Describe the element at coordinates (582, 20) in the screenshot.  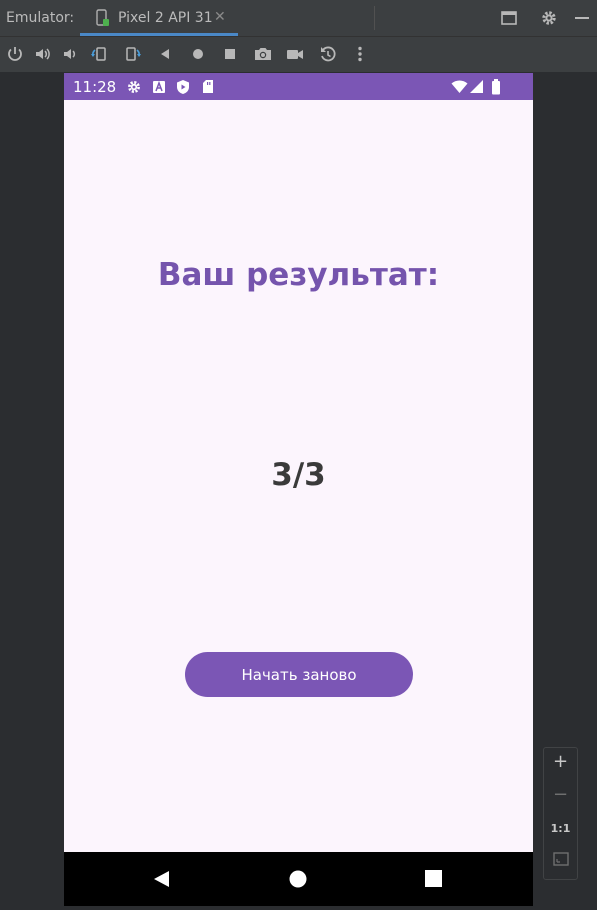
I see `minimize-icon` at that location.